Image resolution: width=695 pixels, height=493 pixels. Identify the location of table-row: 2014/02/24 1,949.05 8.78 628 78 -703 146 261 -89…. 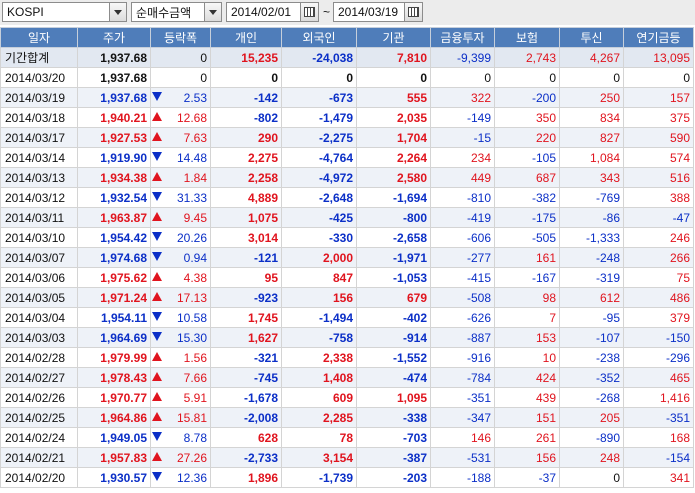
(347, 437).